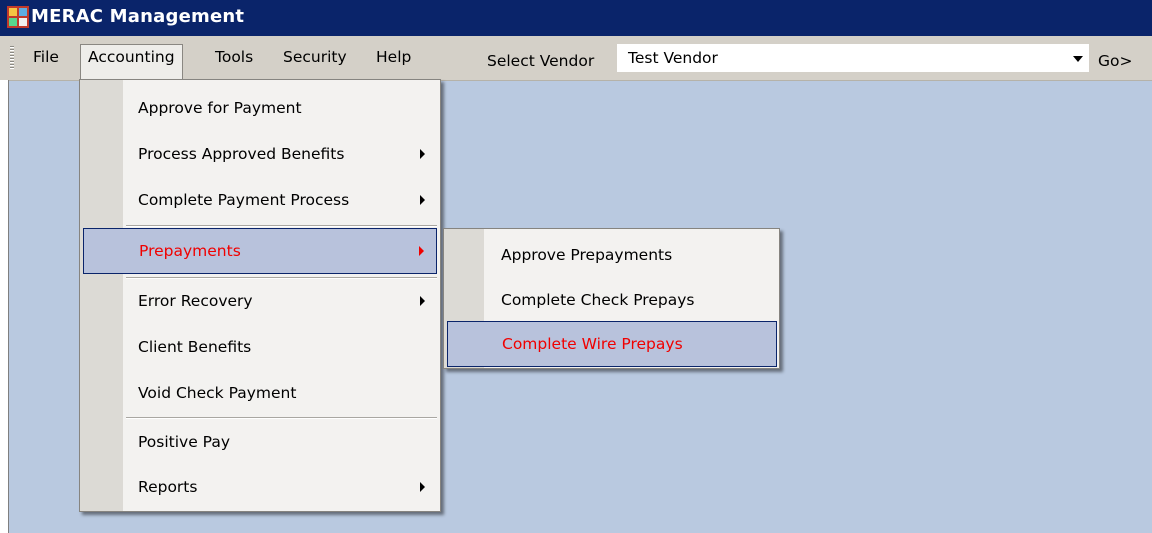 The width and height of the screenshot is (1152, 533). Describe the element at coordinates (393, 57) in the screenshot. I see `menu-help: Help` at that location.